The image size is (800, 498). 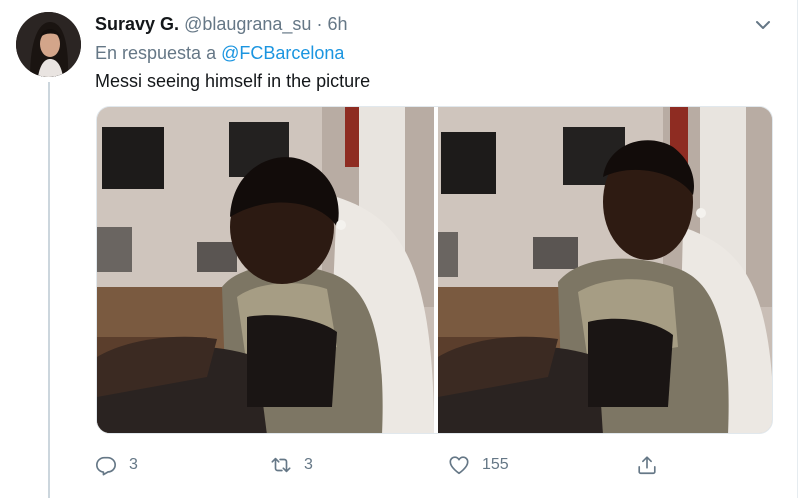 What do you see at coordinates (385, 465) in the screenshot?
I see `tweet-actions: 3 3 155` at bounding box center [385, 465].